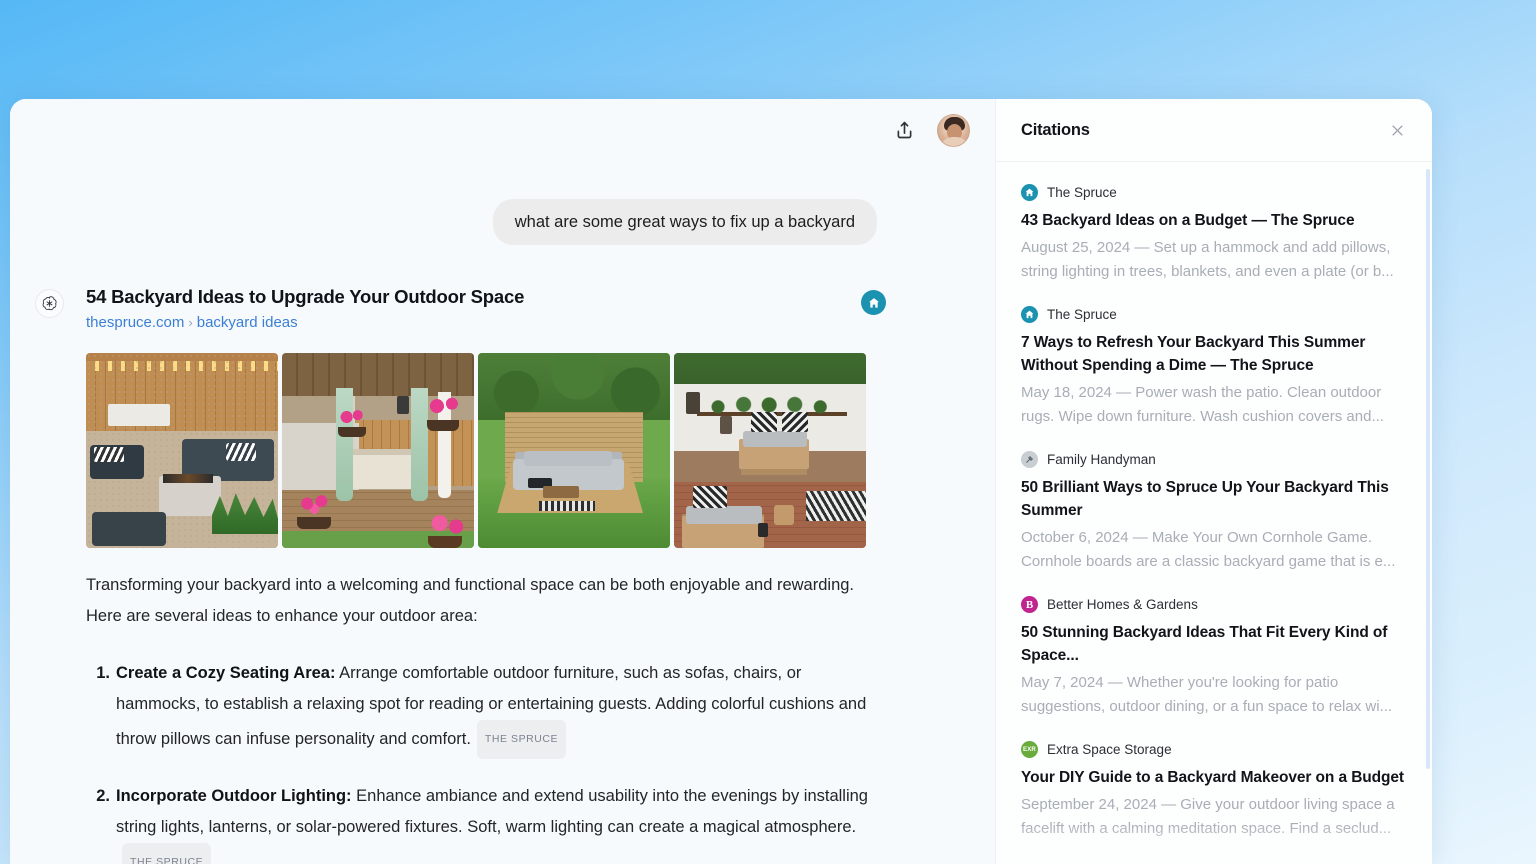 The image size is (1536, 864). Describe the element at coordinates (1397, 130) in the screenshot. I see `close-x-icon` at that location.